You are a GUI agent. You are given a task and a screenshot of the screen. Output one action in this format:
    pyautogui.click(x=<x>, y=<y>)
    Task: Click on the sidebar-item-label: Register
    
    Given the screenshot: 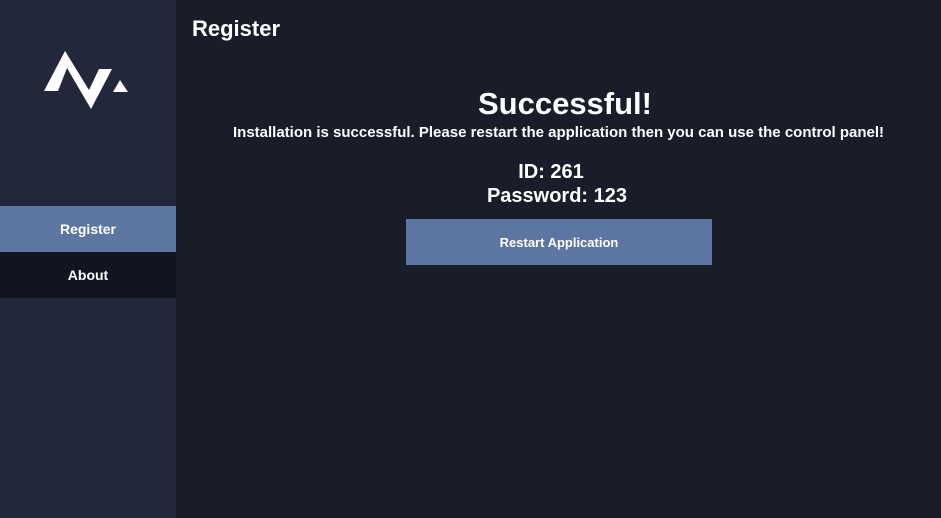 What is the action you would take?
    pyautogui.click(x=88, y=229)
    